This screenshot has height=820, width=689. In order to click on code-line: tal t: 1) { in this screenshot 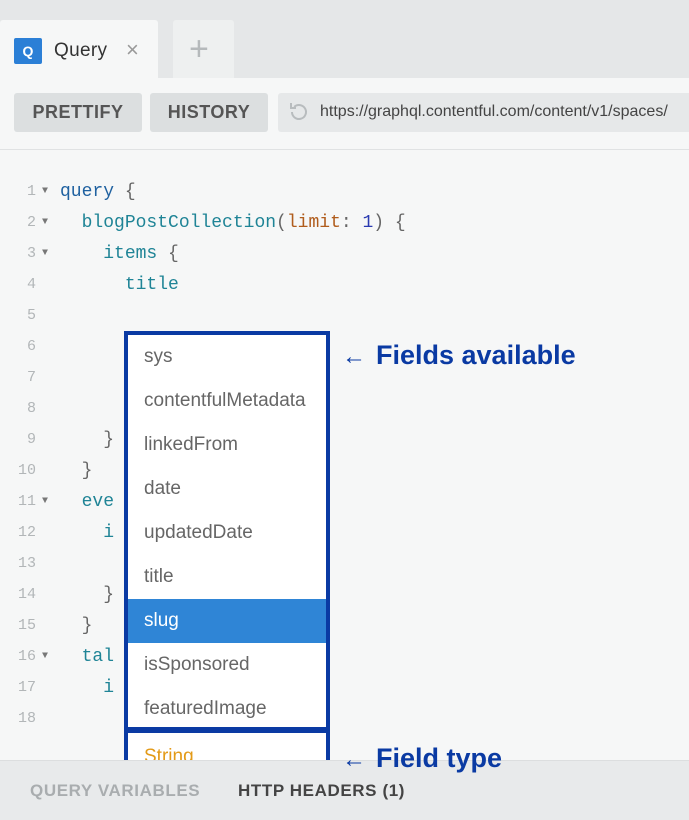, I will do `click(344, 660)`.